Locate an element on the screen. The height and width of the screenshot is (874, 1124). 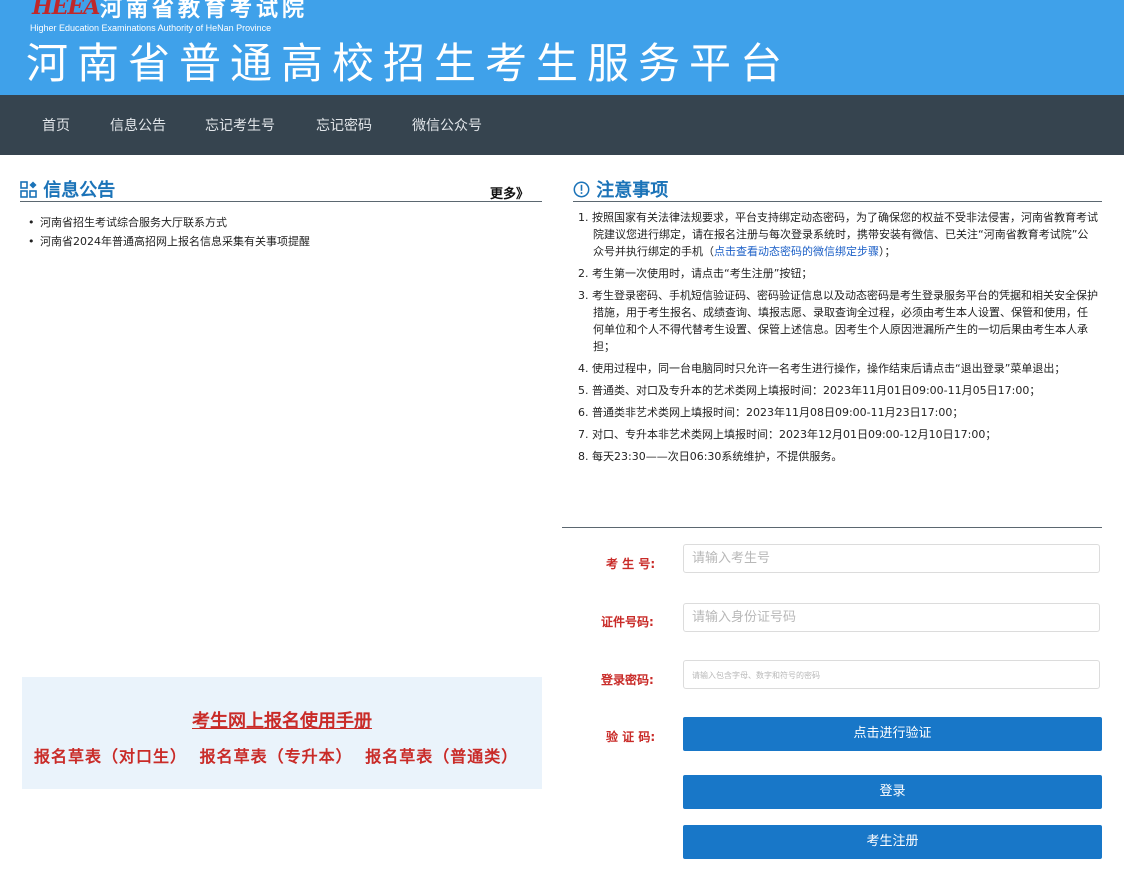
manual-box: 考生网上报名使用手册 报名草表（对口生） 报名草表（专升本） 报名草表（普通类） is located at coordinates (282, 733).